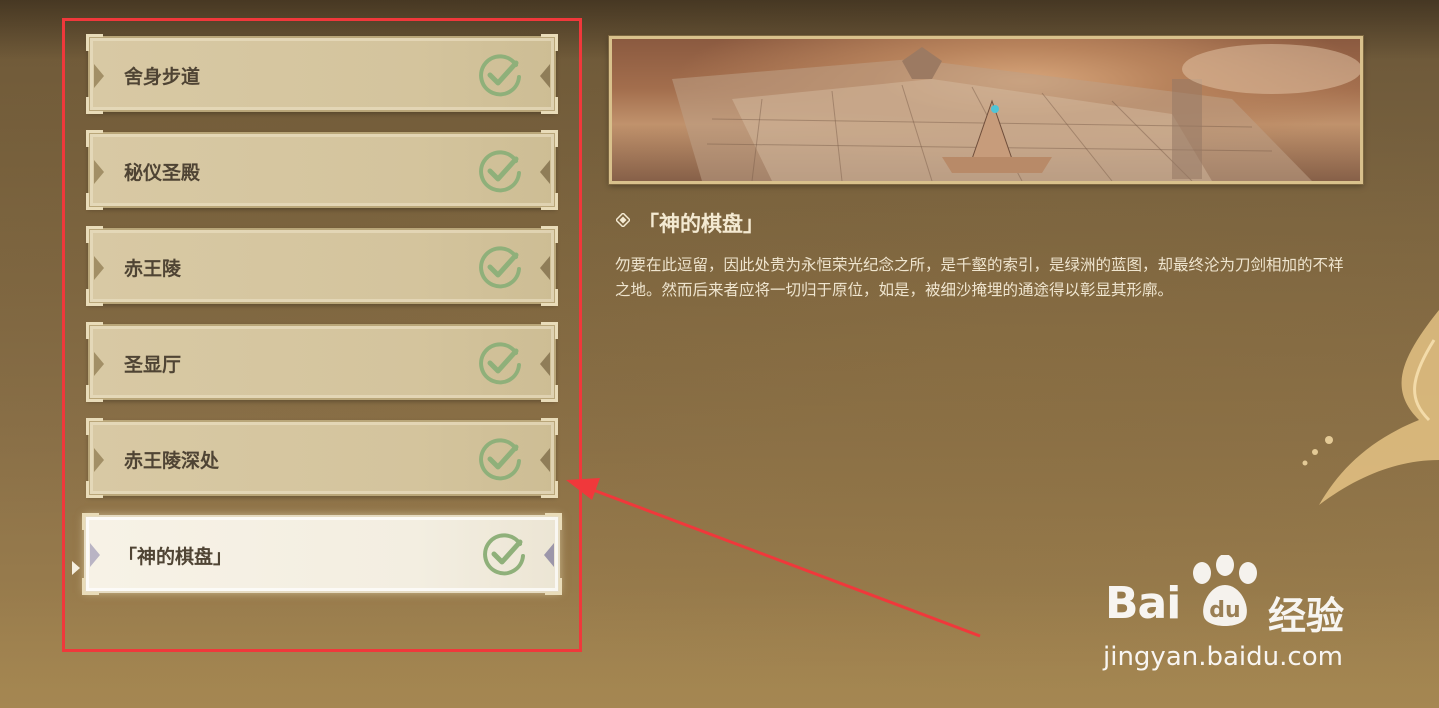 This screenshot has height=708, width=1439. What do you see at coordinates (1306, 616) in the screenshot?
I see `watermark-brand-suffix: 经验` at bounding box center [1306, 616].